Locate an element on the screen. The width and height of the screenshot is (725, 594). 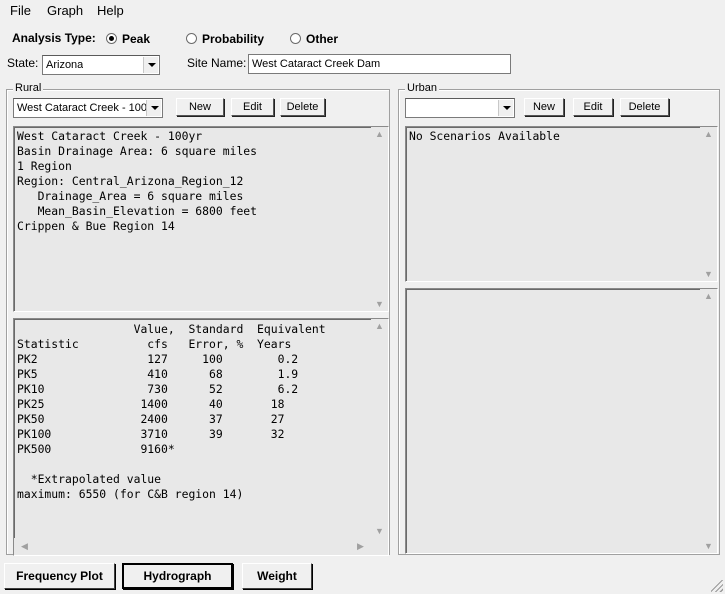
rural-delete-button: Delete is located at coordinates (302, 107).